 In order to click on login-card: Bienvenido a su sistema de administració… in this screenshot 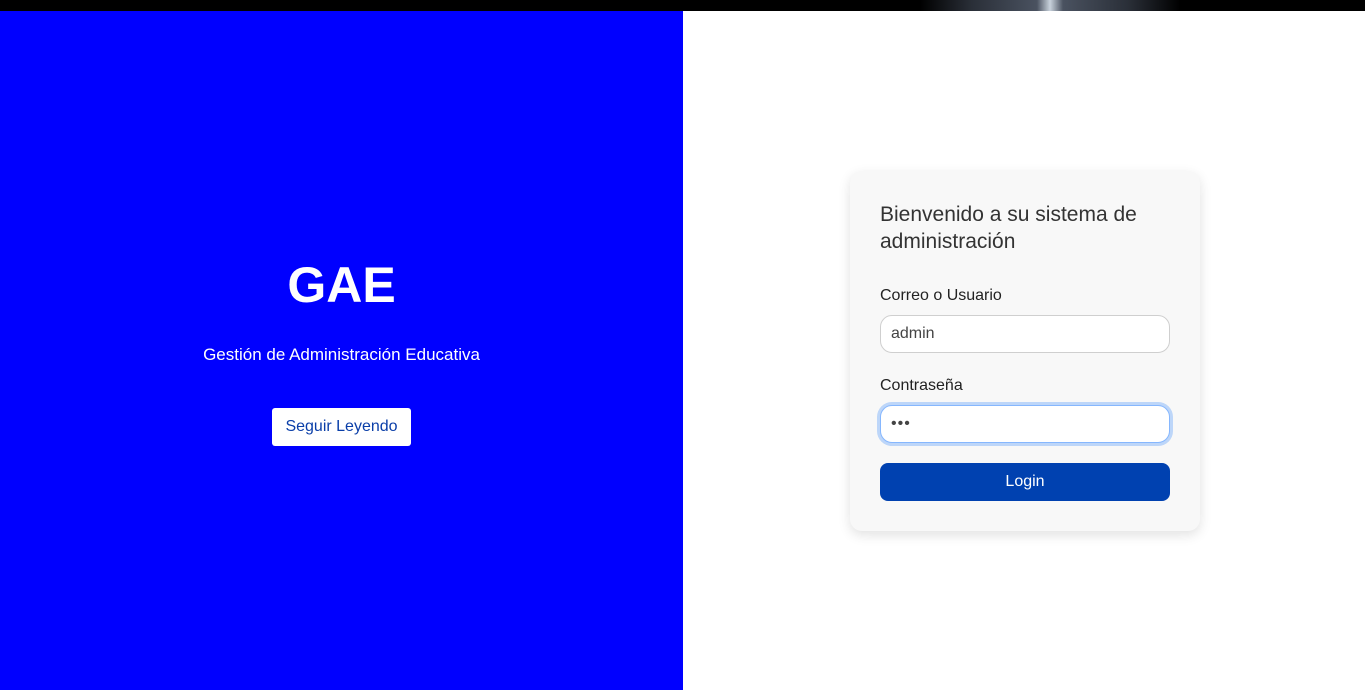, I will do `click(1025, 351)`.